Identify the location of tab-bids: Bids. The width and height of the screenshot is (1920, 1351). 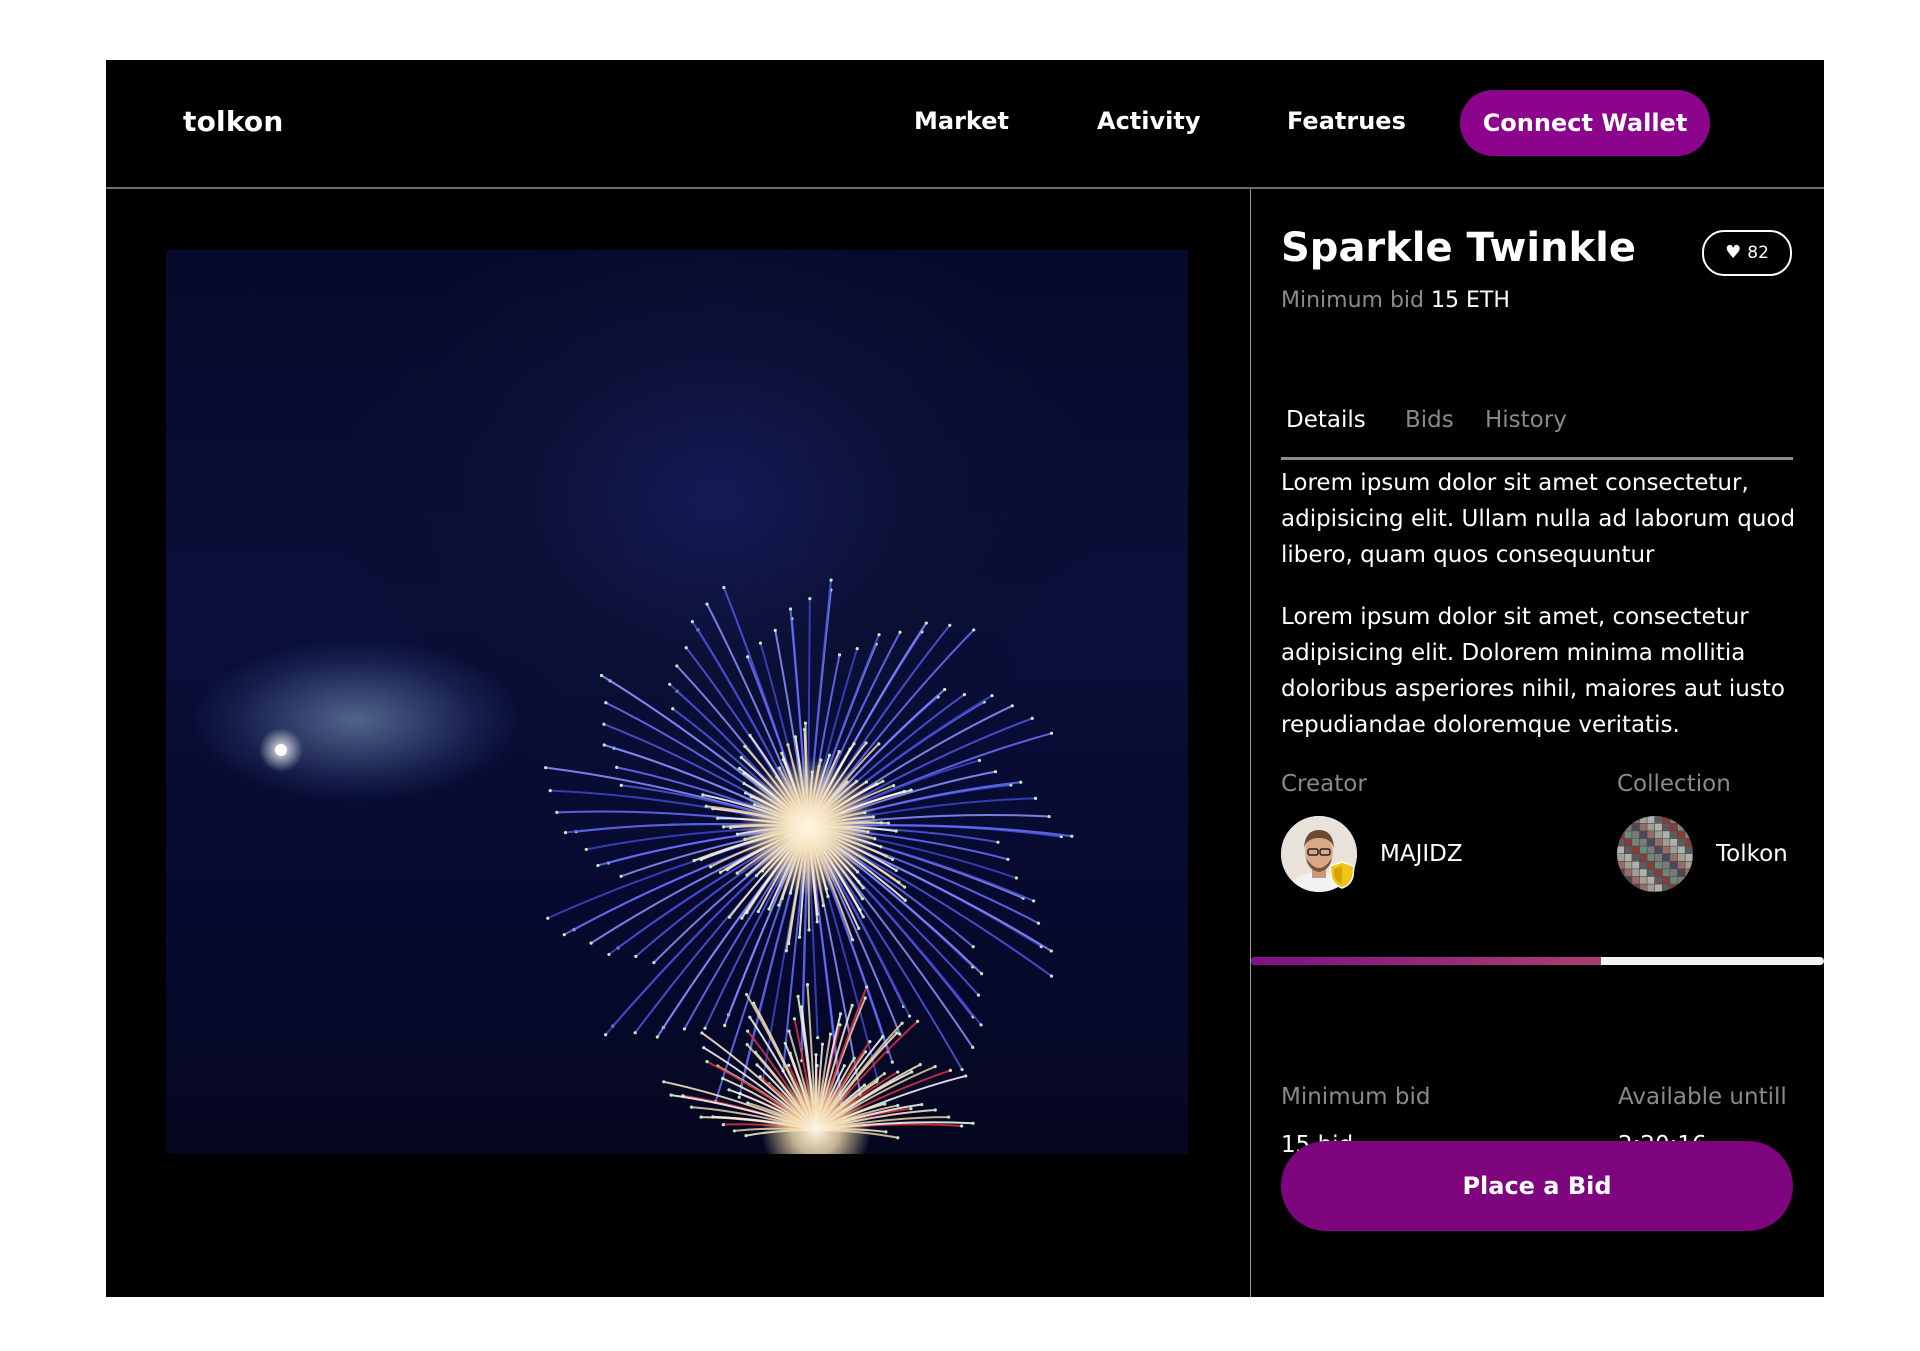
(1429, 420).